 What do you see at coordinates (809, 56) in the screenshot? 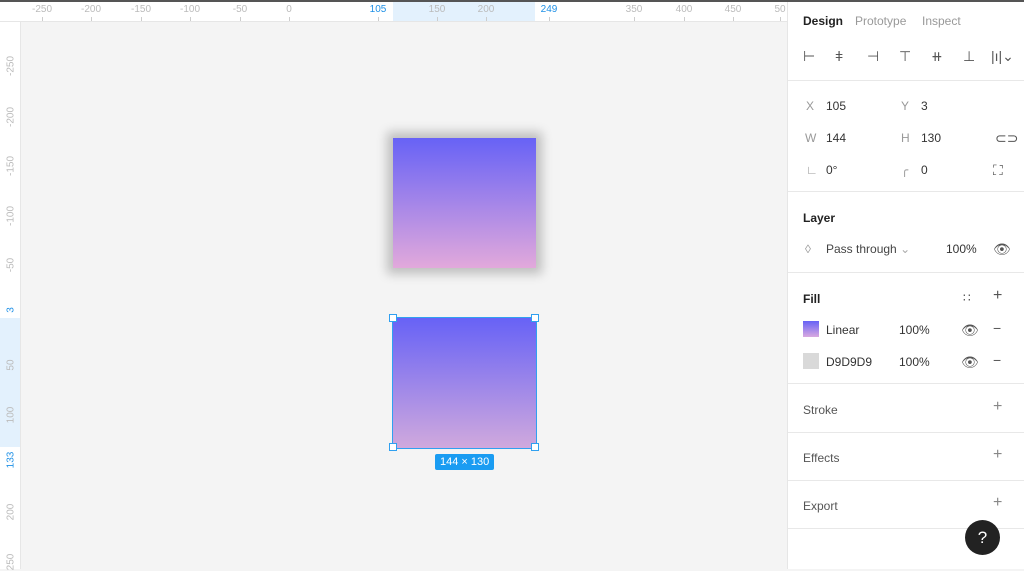
I see `align-left-icon: ⊢` at bounding box center [809, 56].